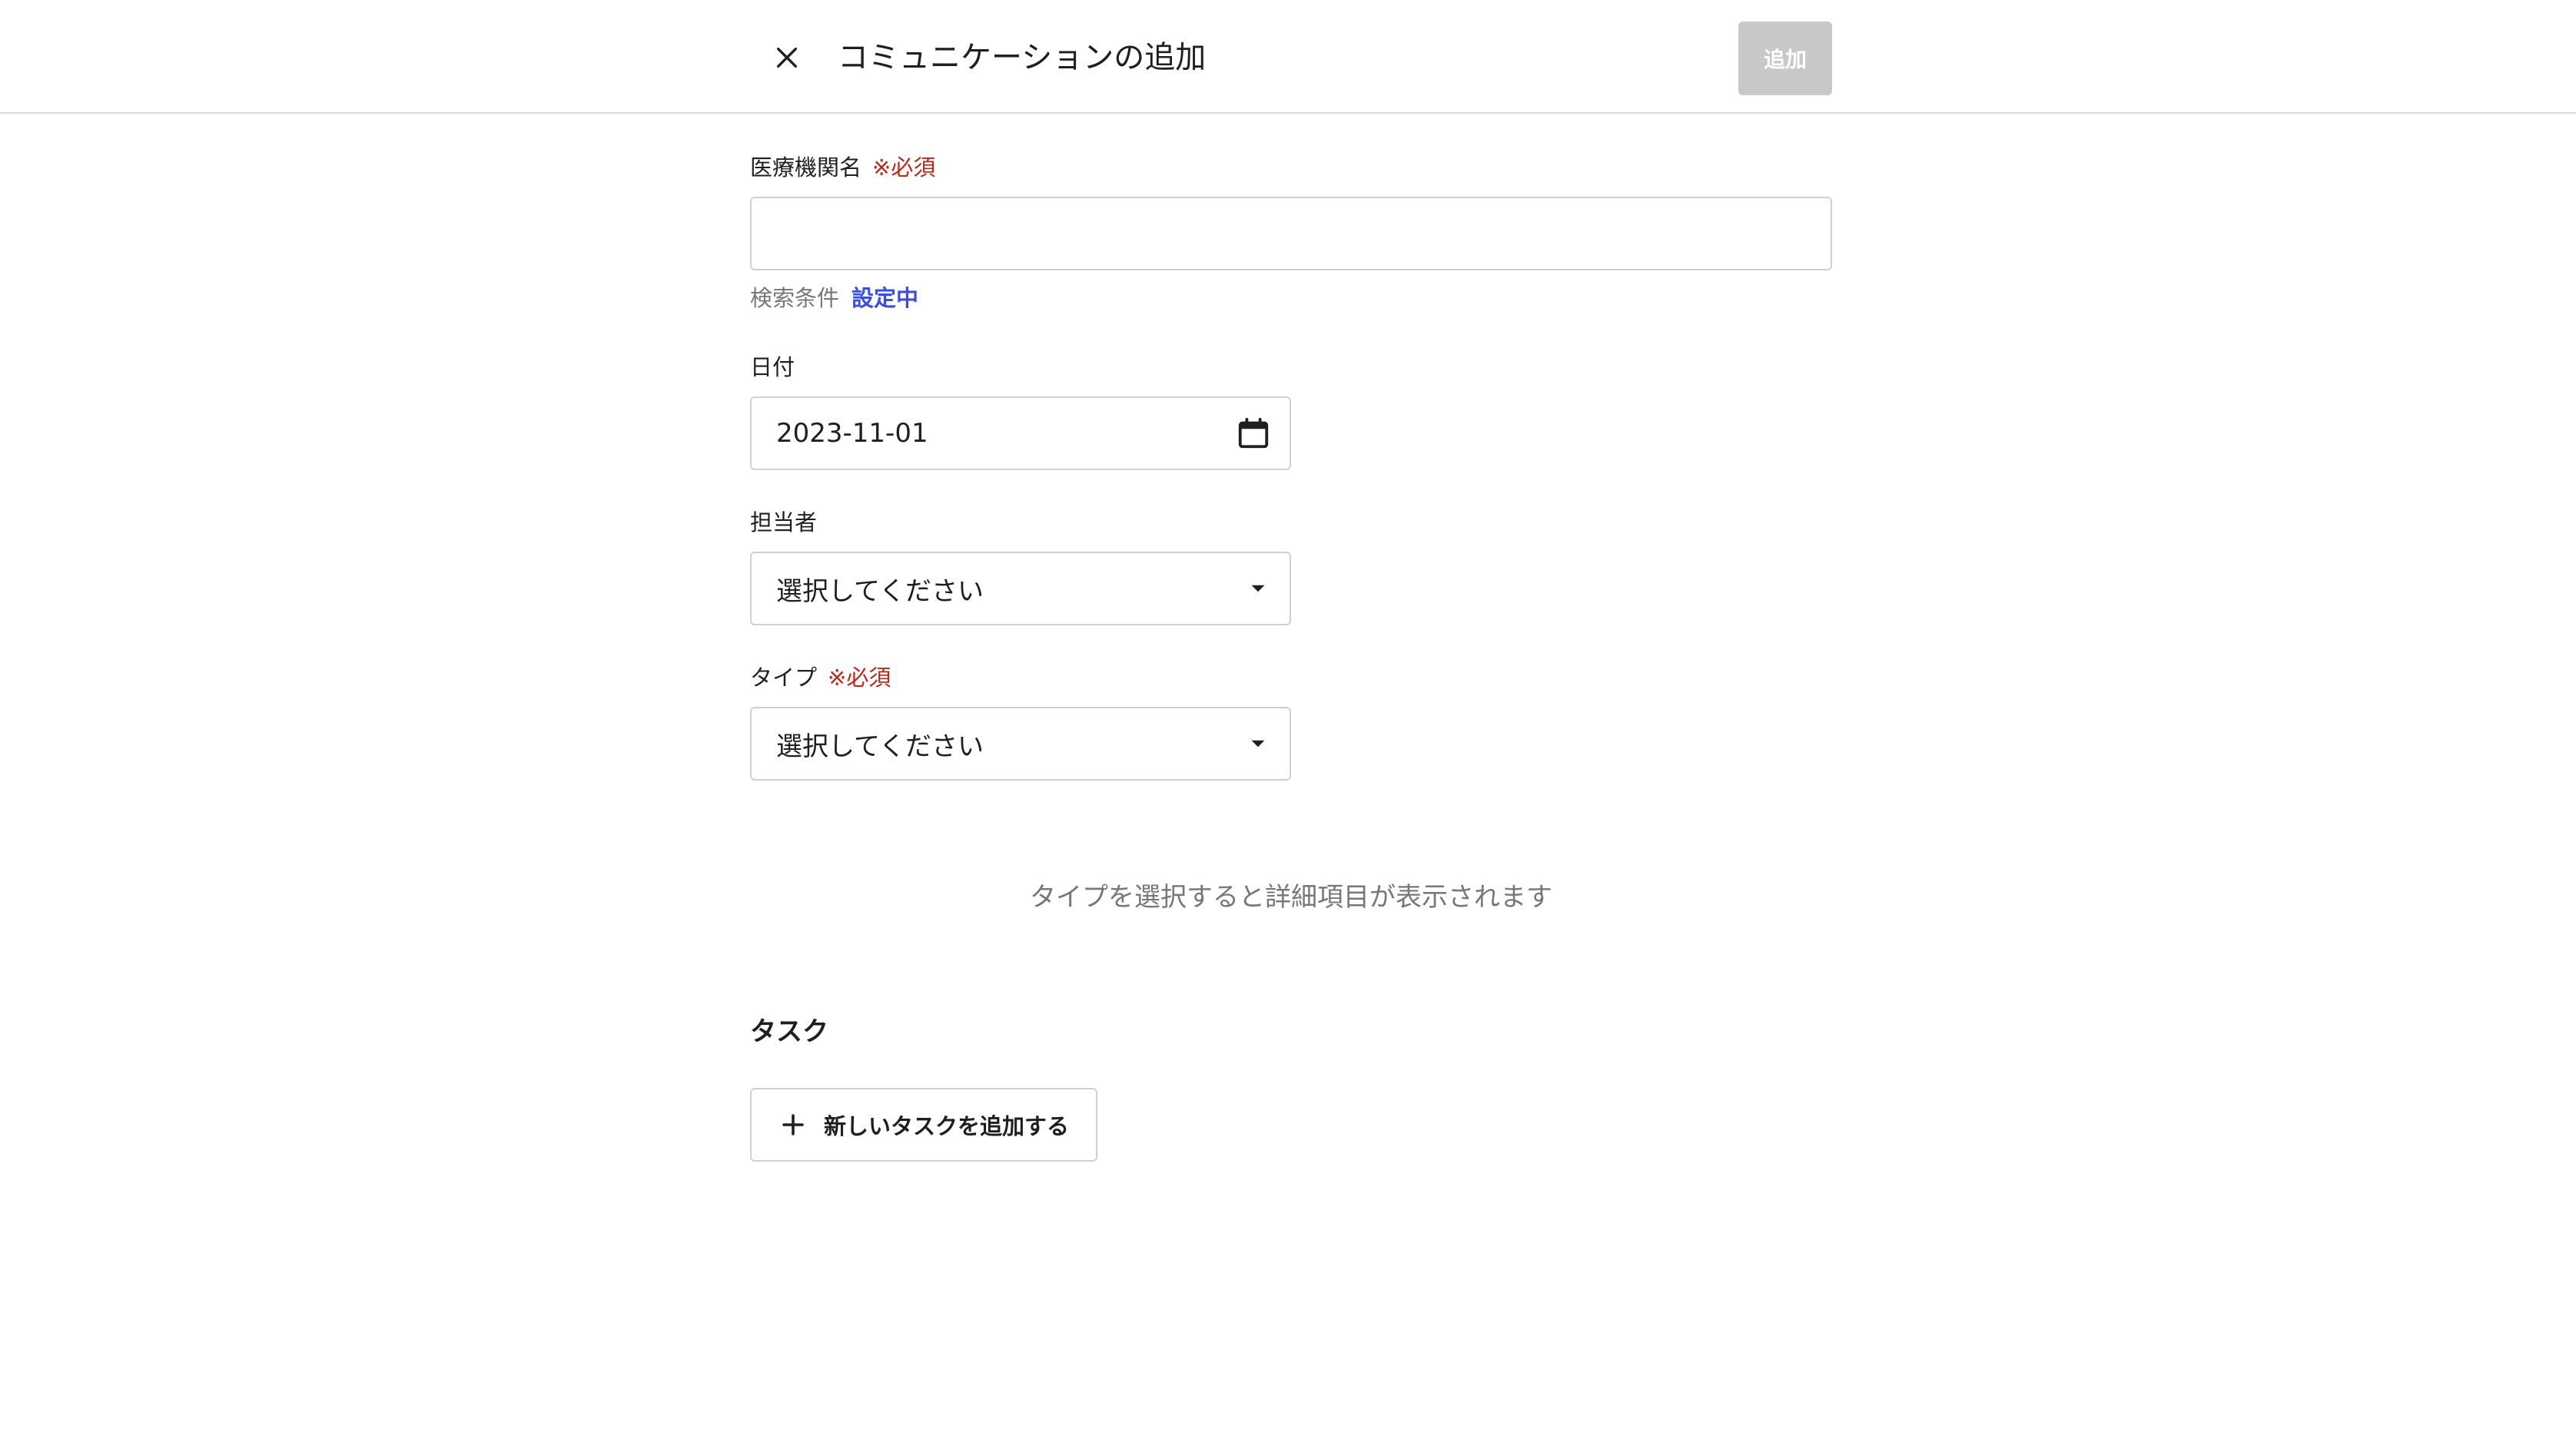 The height and width of the screenshot is (1429, 2576). What do you see at coordinates (1288, 57) in the screenshot?
I see `page-header: コミュニケーションの追加 追加` at bounding box center [1288, 57].